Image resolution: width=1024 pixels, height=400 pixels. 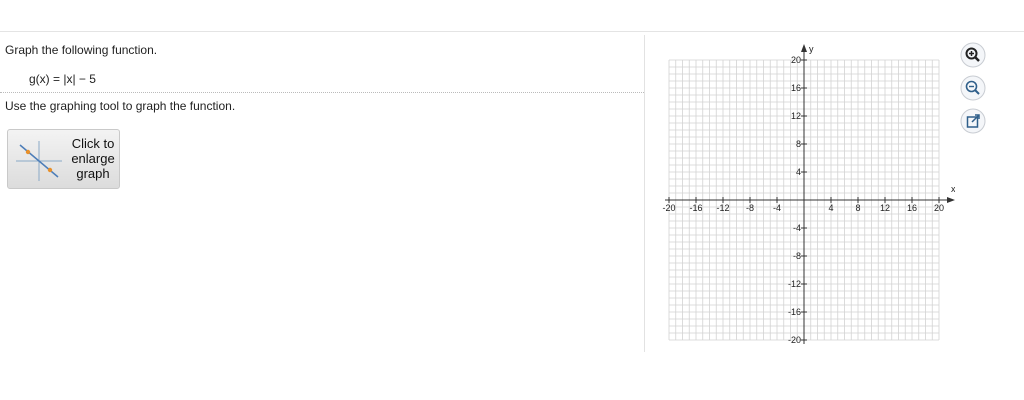 I want to click on y-tick-label: -4, so click(x=797, y=228).